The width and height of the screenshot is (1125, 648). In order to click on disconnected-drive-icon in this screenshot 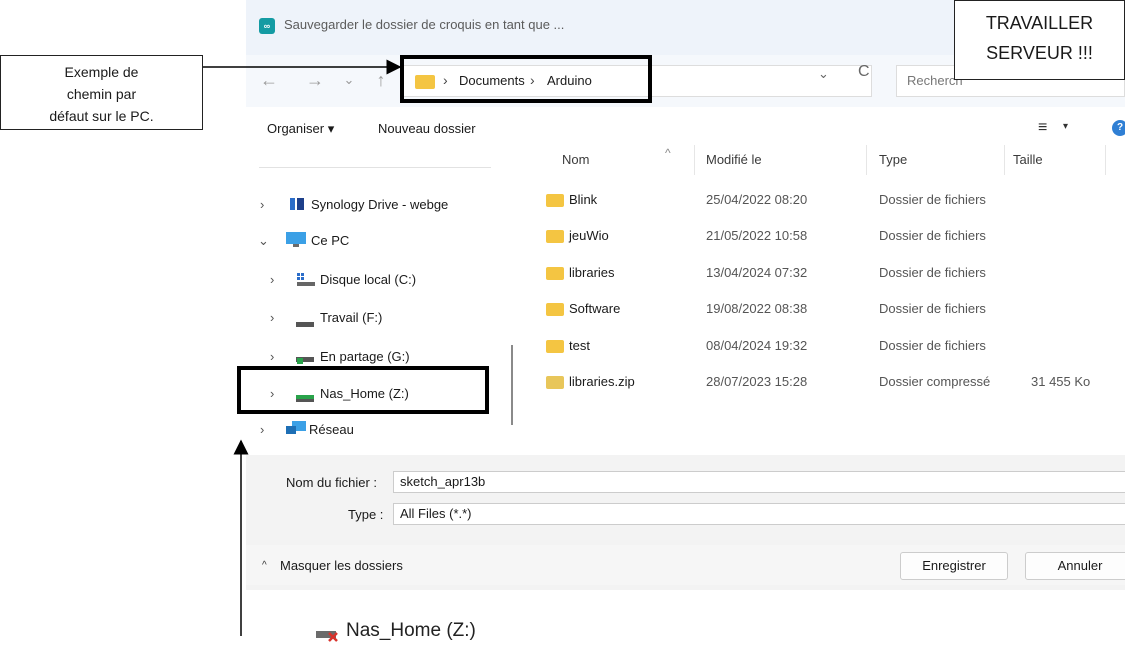, I will do `click(328, 637)`.